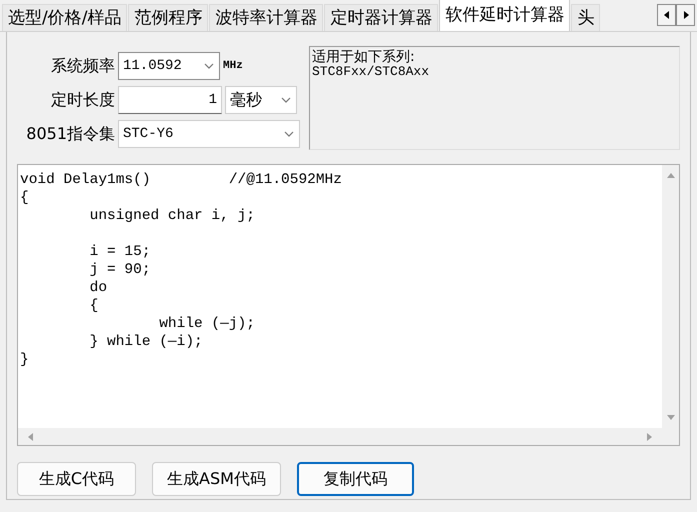 This screenshot has width=697, height=512. Describe the element at coordinates (76, 479) in the screenshot. I see `action-button: 生成C代码` at that location.